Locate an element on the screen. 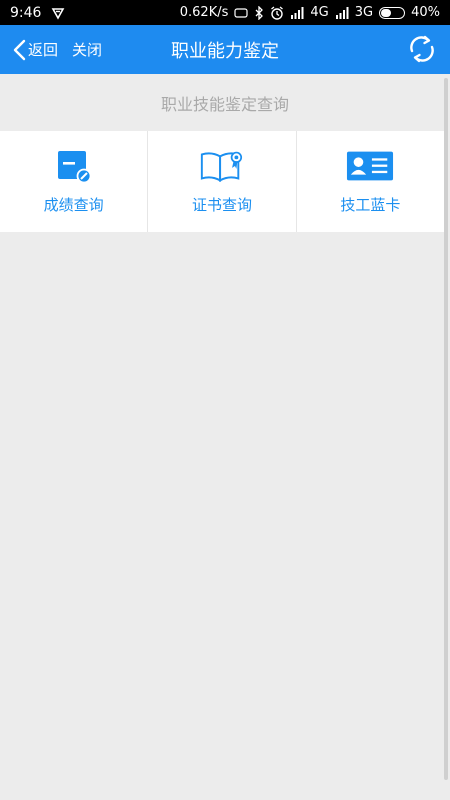  certificate-icon is located at coordinates (222, 166).